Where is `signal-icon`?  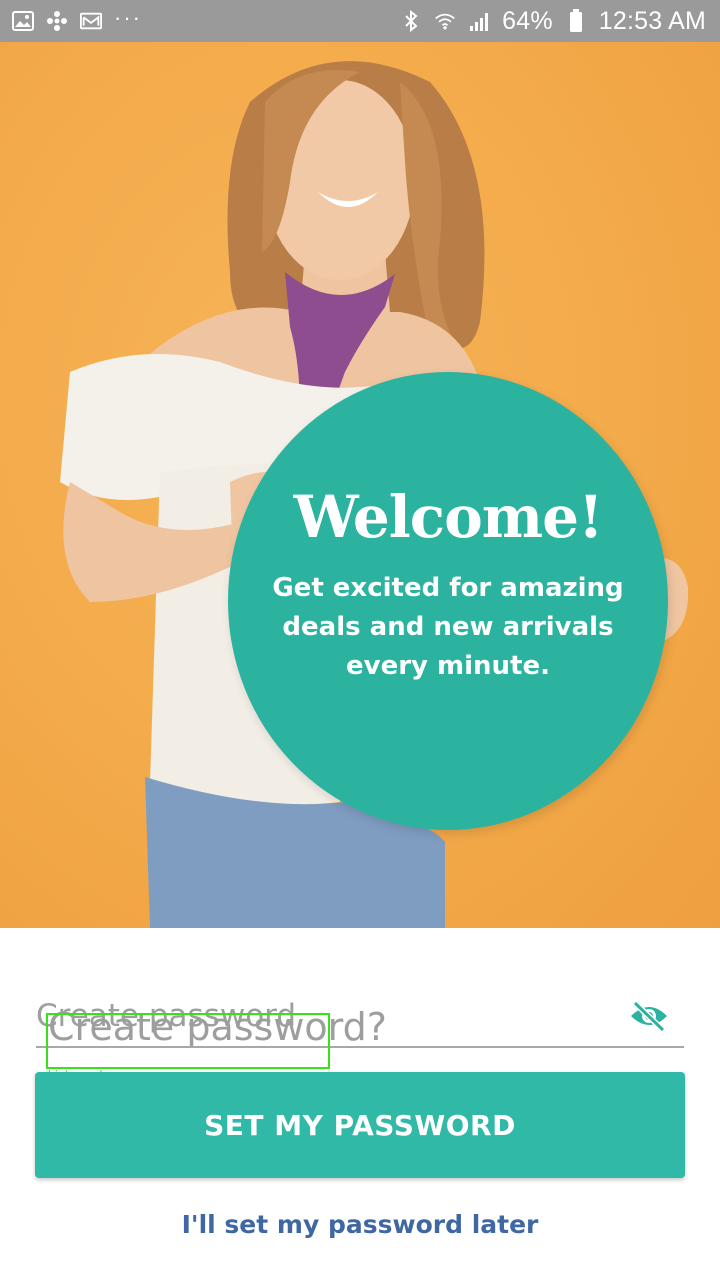 signal-icon is located at coordinates (479, 21).